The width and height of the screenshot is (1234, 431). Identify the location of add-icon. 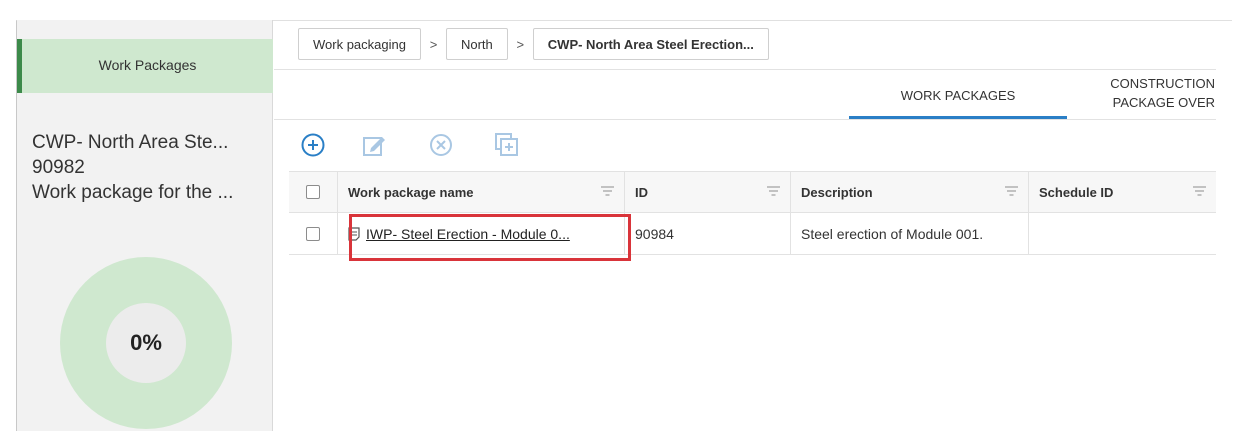
(313, 145).